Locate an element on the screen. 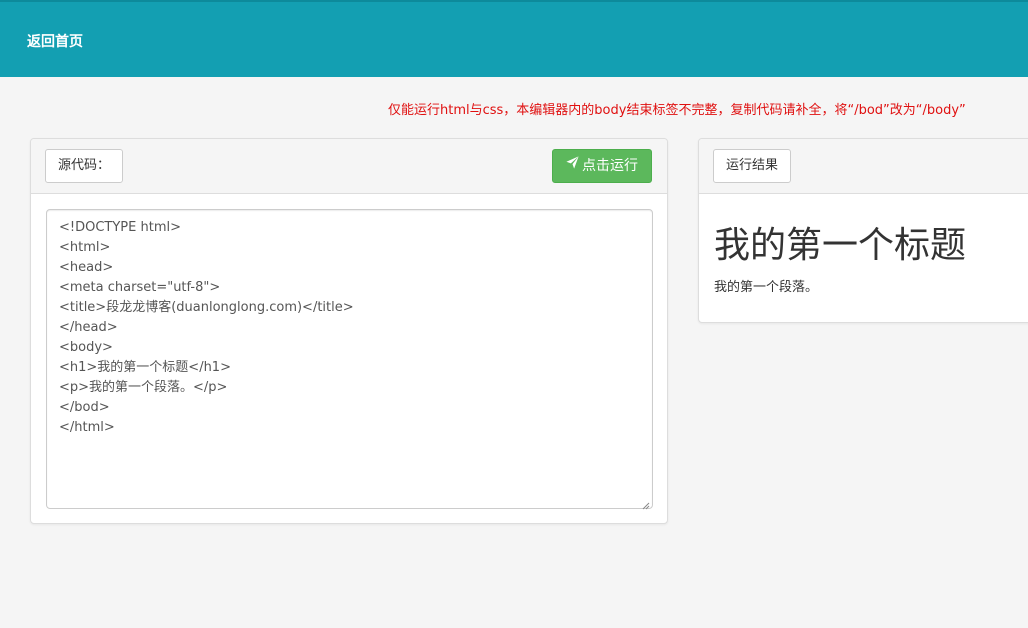 This screenshot has height=628, width=1028. code-line: <html> is located at coordinates (85, 247).